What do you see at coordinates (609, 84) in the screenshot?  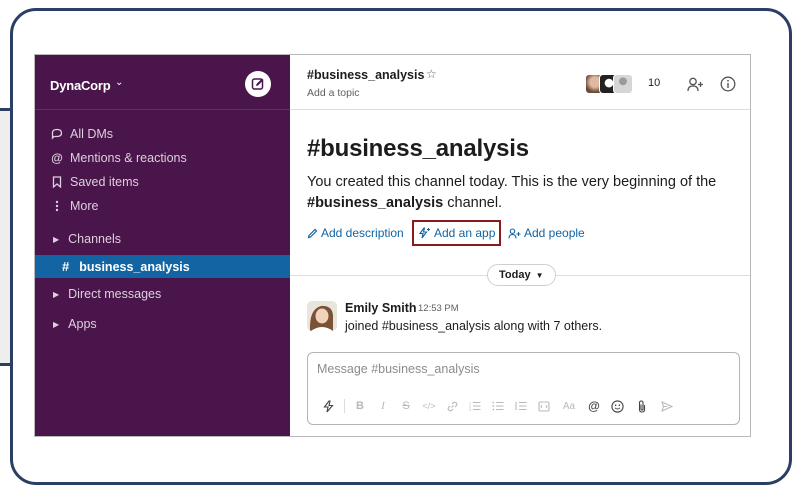 I see `member-avatars` at bounding box center [609, 84].